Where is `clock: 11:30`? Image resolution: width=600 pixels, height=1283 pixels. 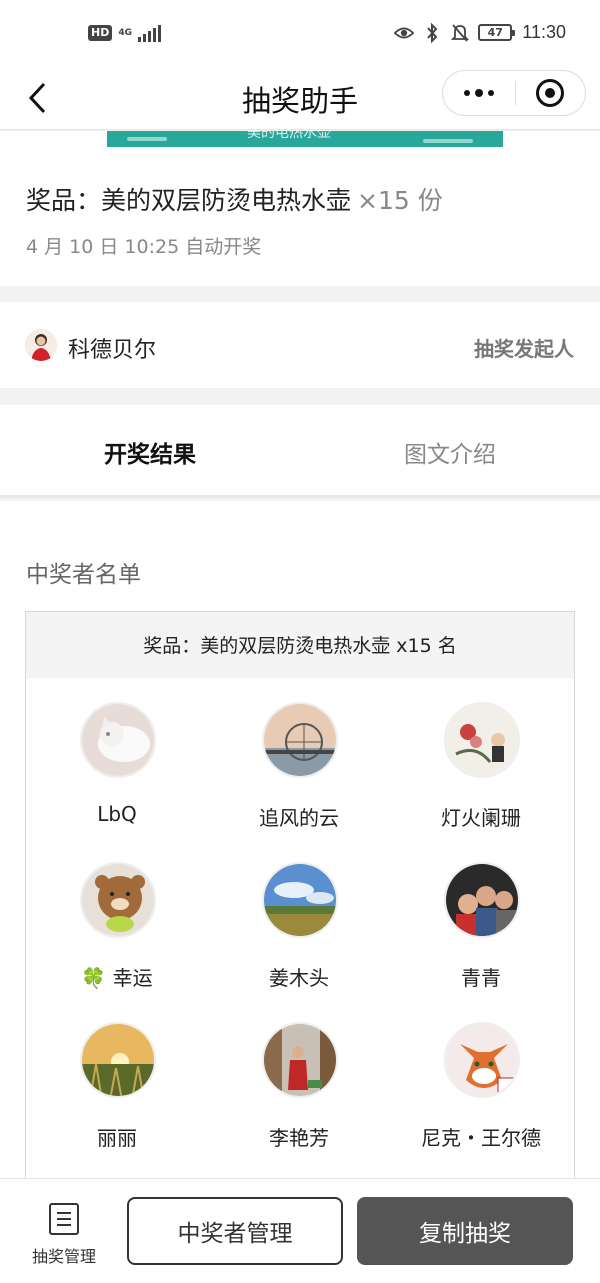
clock: 11:30 is located at coordinates (544, 32).